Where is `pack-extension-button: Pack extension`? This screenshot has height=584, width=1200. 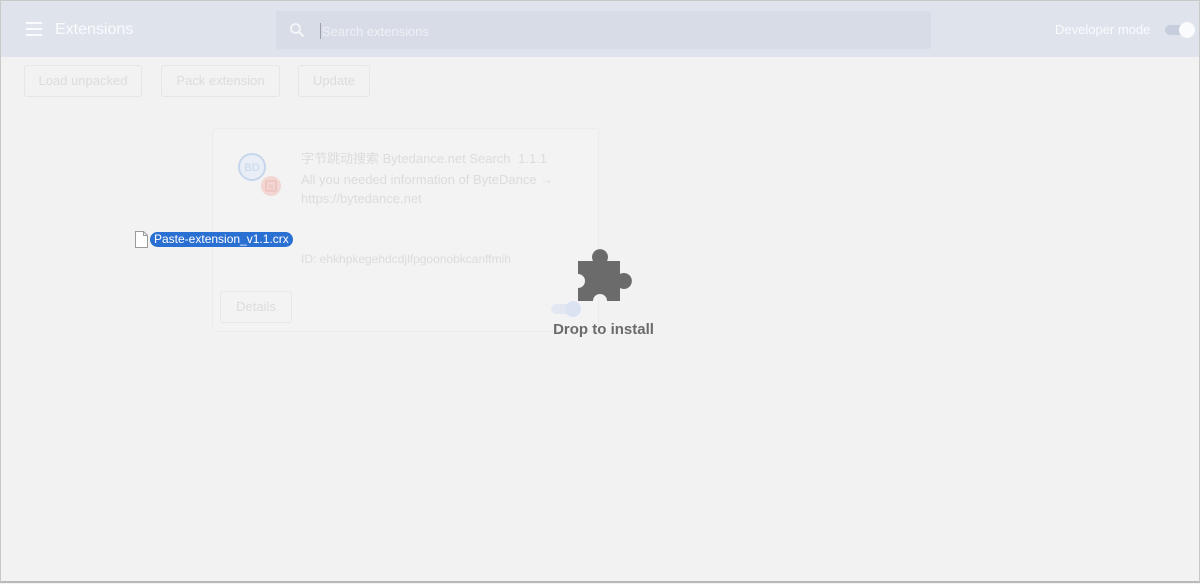
pack-extension-button: Pack extension is located at coordinates (220, 81).